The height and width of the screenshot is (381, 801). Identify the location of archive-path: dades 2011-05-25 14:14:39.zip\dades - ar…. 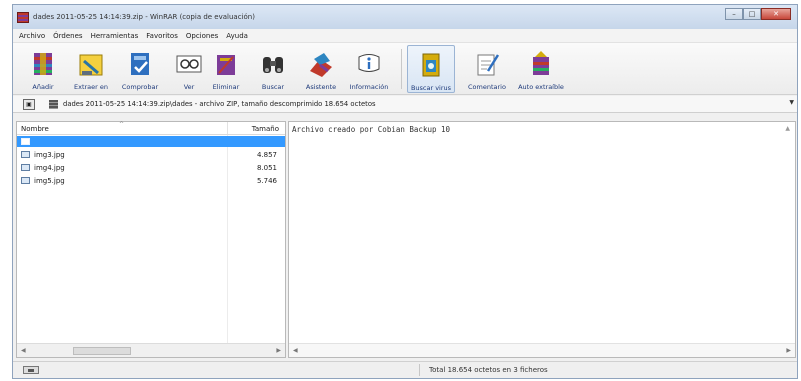
(219, 104).